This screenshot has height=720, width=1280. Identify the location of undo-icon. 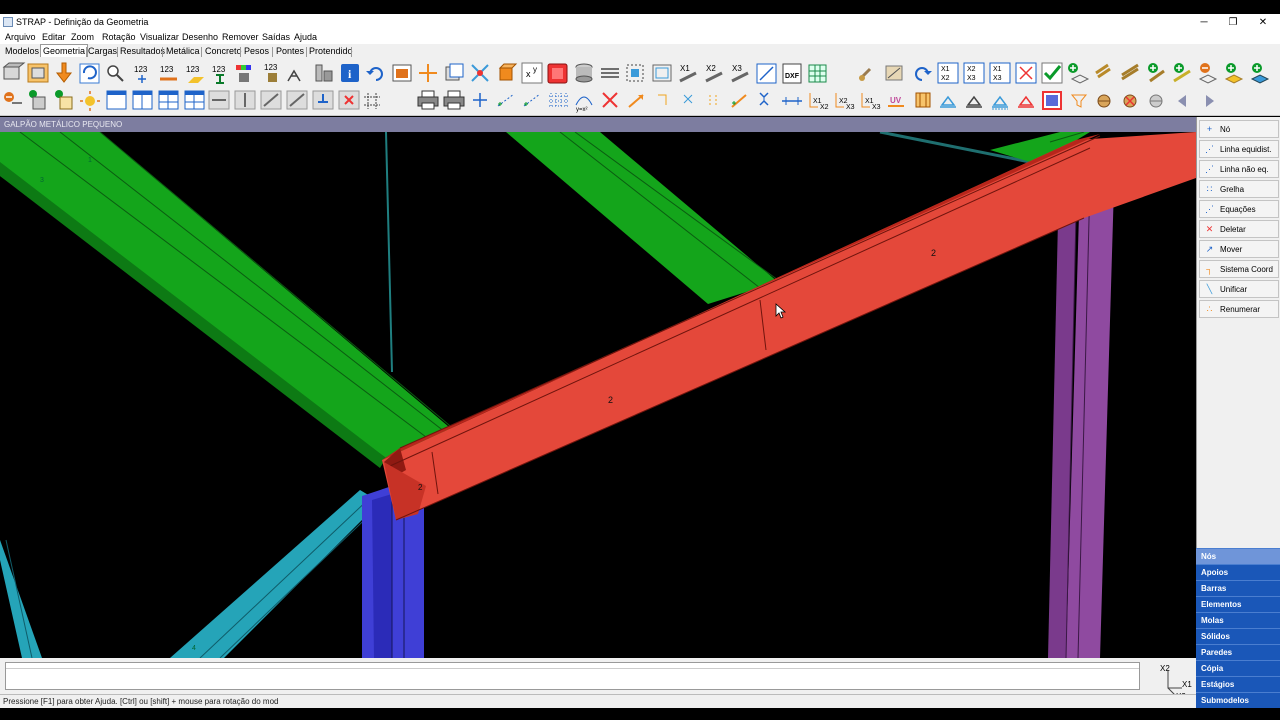
(374, 74).